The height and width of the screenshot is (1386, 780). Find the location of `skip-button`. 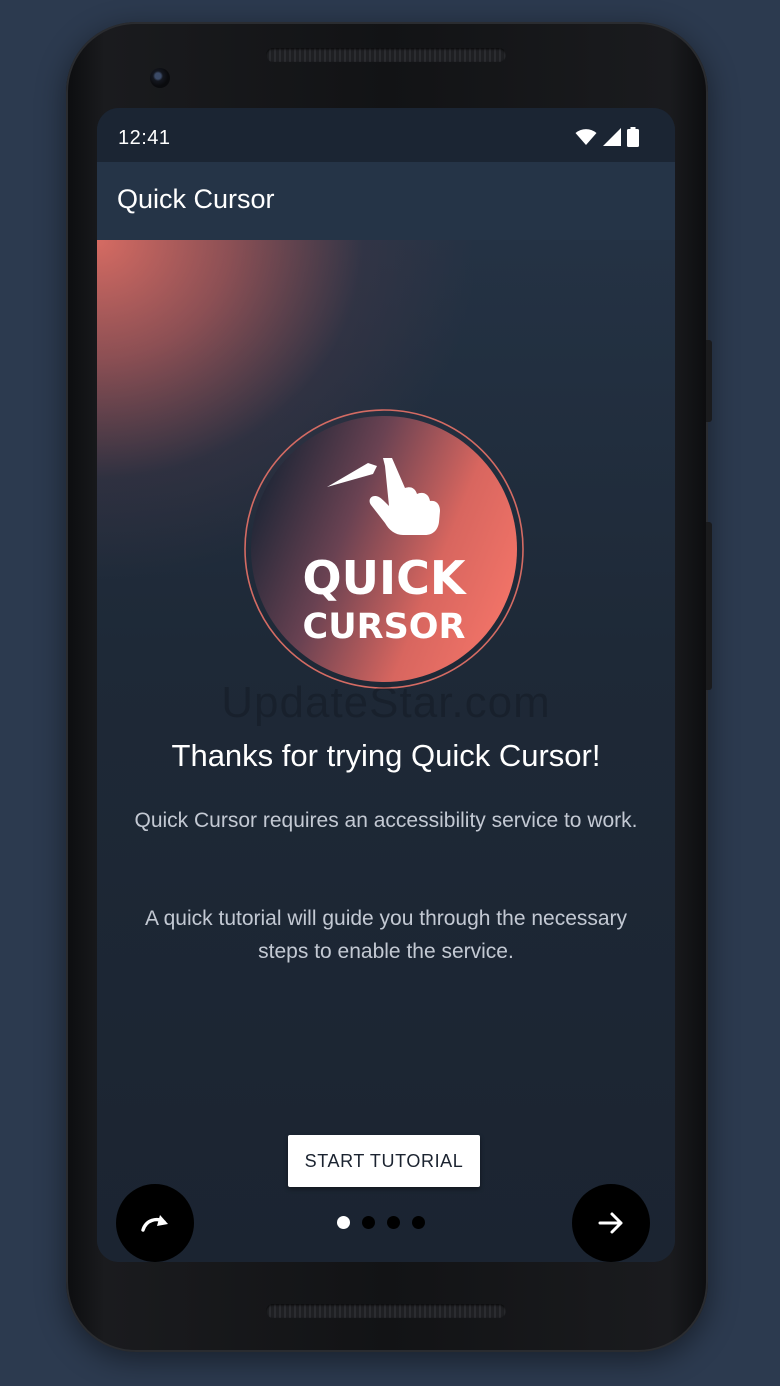

skip-button is located at coordinates (155, 1223).